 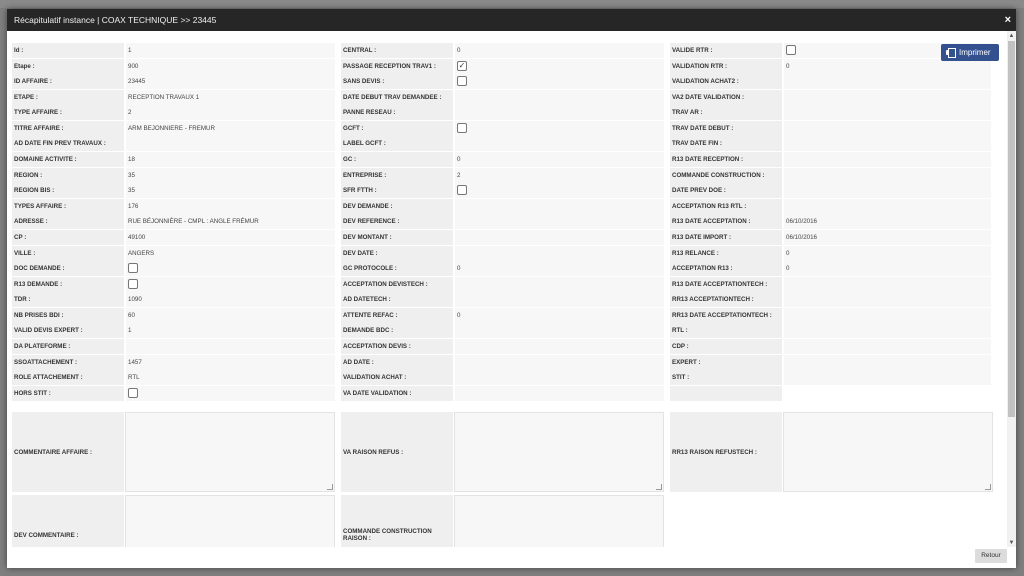 I want to click on field-value-checkbox-cell: ✓, so click(x=559, y=66).